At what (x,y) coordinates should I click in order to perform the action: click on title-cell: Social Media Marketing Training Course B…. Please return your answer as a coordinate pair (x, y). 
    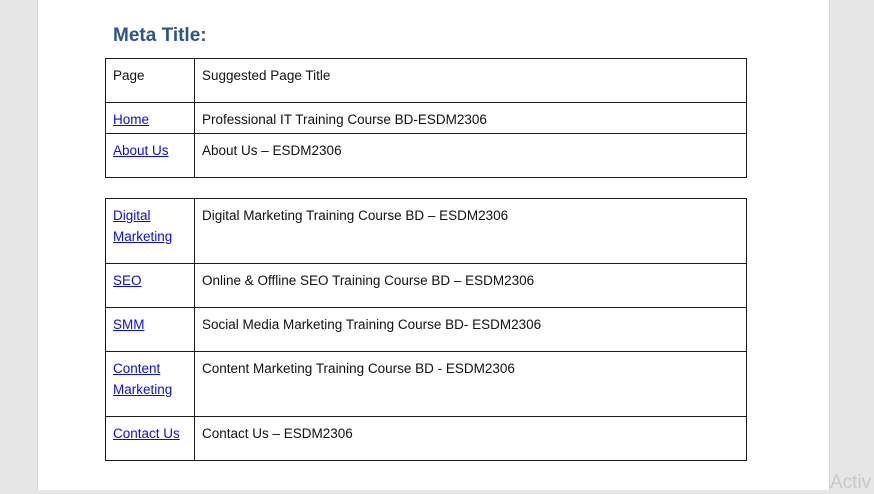
    Looking at the image, I should click on (470, 329).